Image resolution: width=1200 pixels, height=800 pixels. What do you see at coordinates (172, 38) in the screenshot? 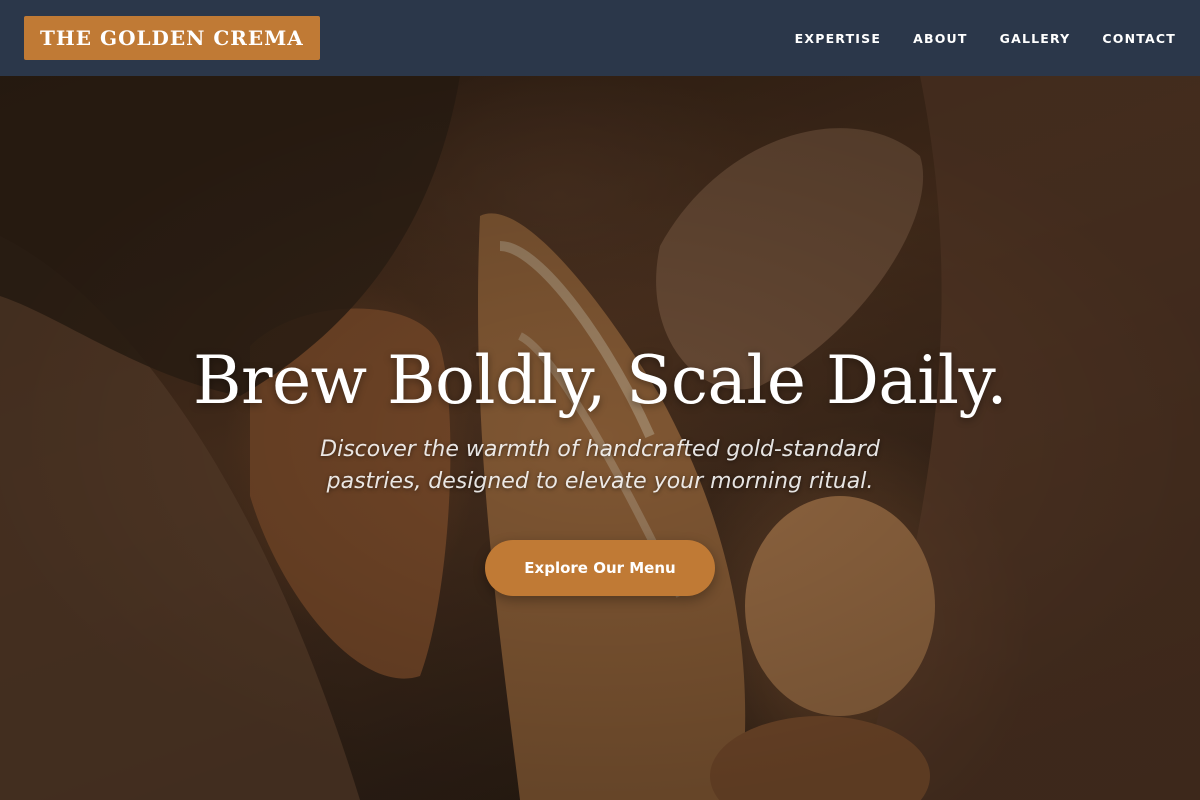
I see `brand-logo: THE GOLDEN CREMA` at bounding box center [172, 38].